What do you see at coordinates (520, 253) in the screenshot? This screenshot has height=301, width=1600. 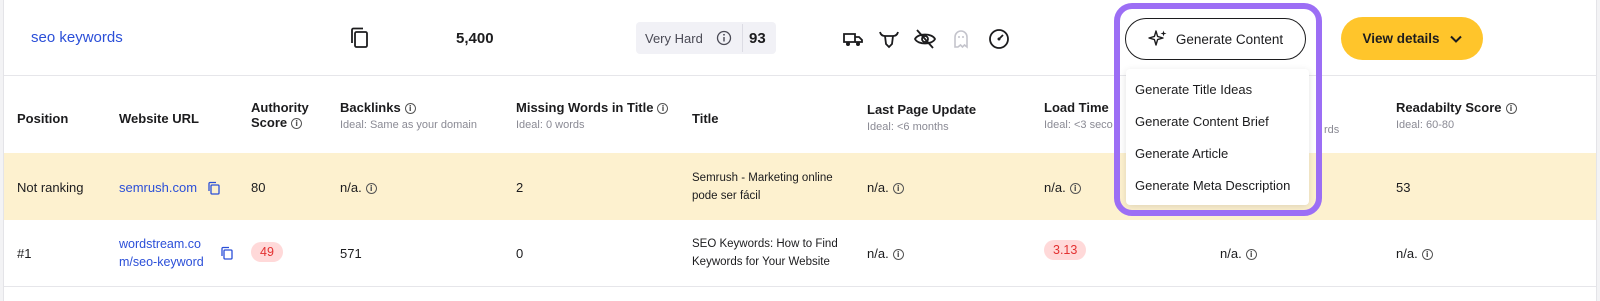 I see `missing-words-cell: 0` at bounding box center [520, 253].